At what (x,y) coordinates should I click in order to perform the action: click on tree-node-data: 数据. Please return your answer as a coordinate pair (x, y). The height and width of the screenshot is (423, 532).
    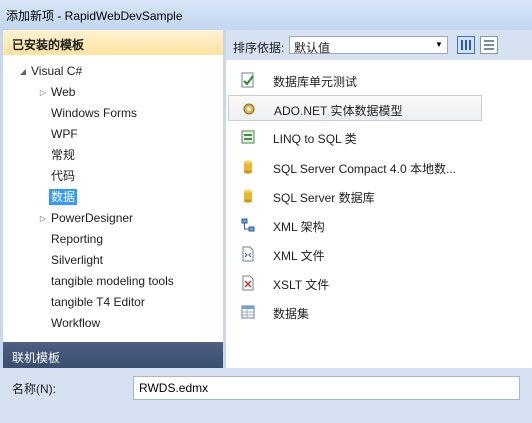
    Looking at the image, I should click on (63, 197).